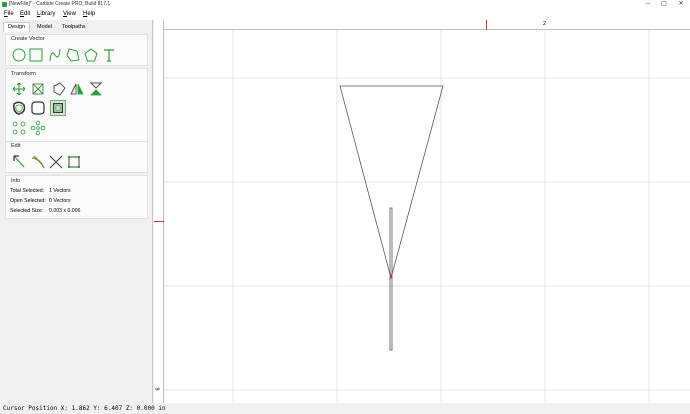  I want to click on ruler-left-label: 6, so click(158, 389).